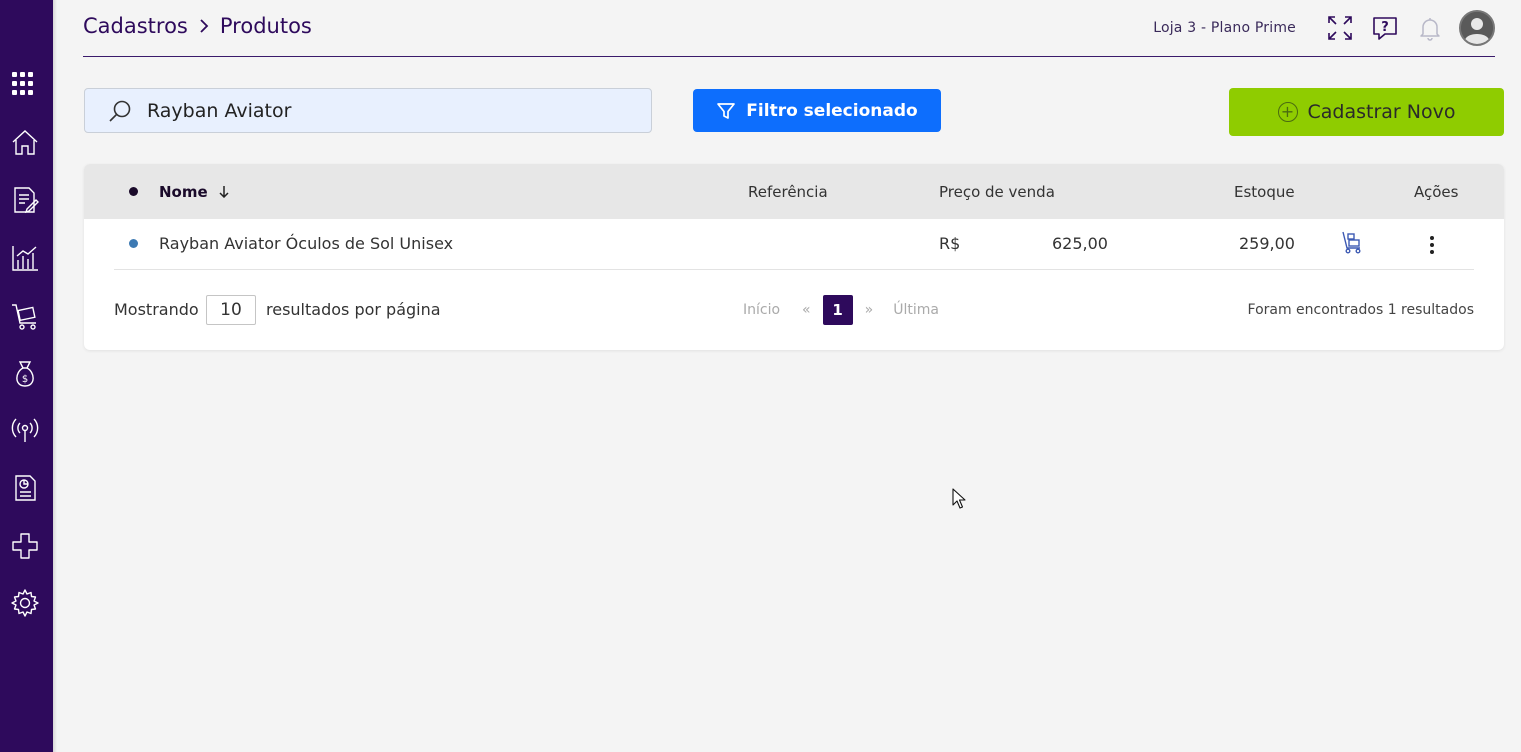 Image resolution: width=1521 pixels, height=752 pixels. Describe the element at coordinates (1264, 192) in the screenshot. I see `column-stock: Estoque` at that location.